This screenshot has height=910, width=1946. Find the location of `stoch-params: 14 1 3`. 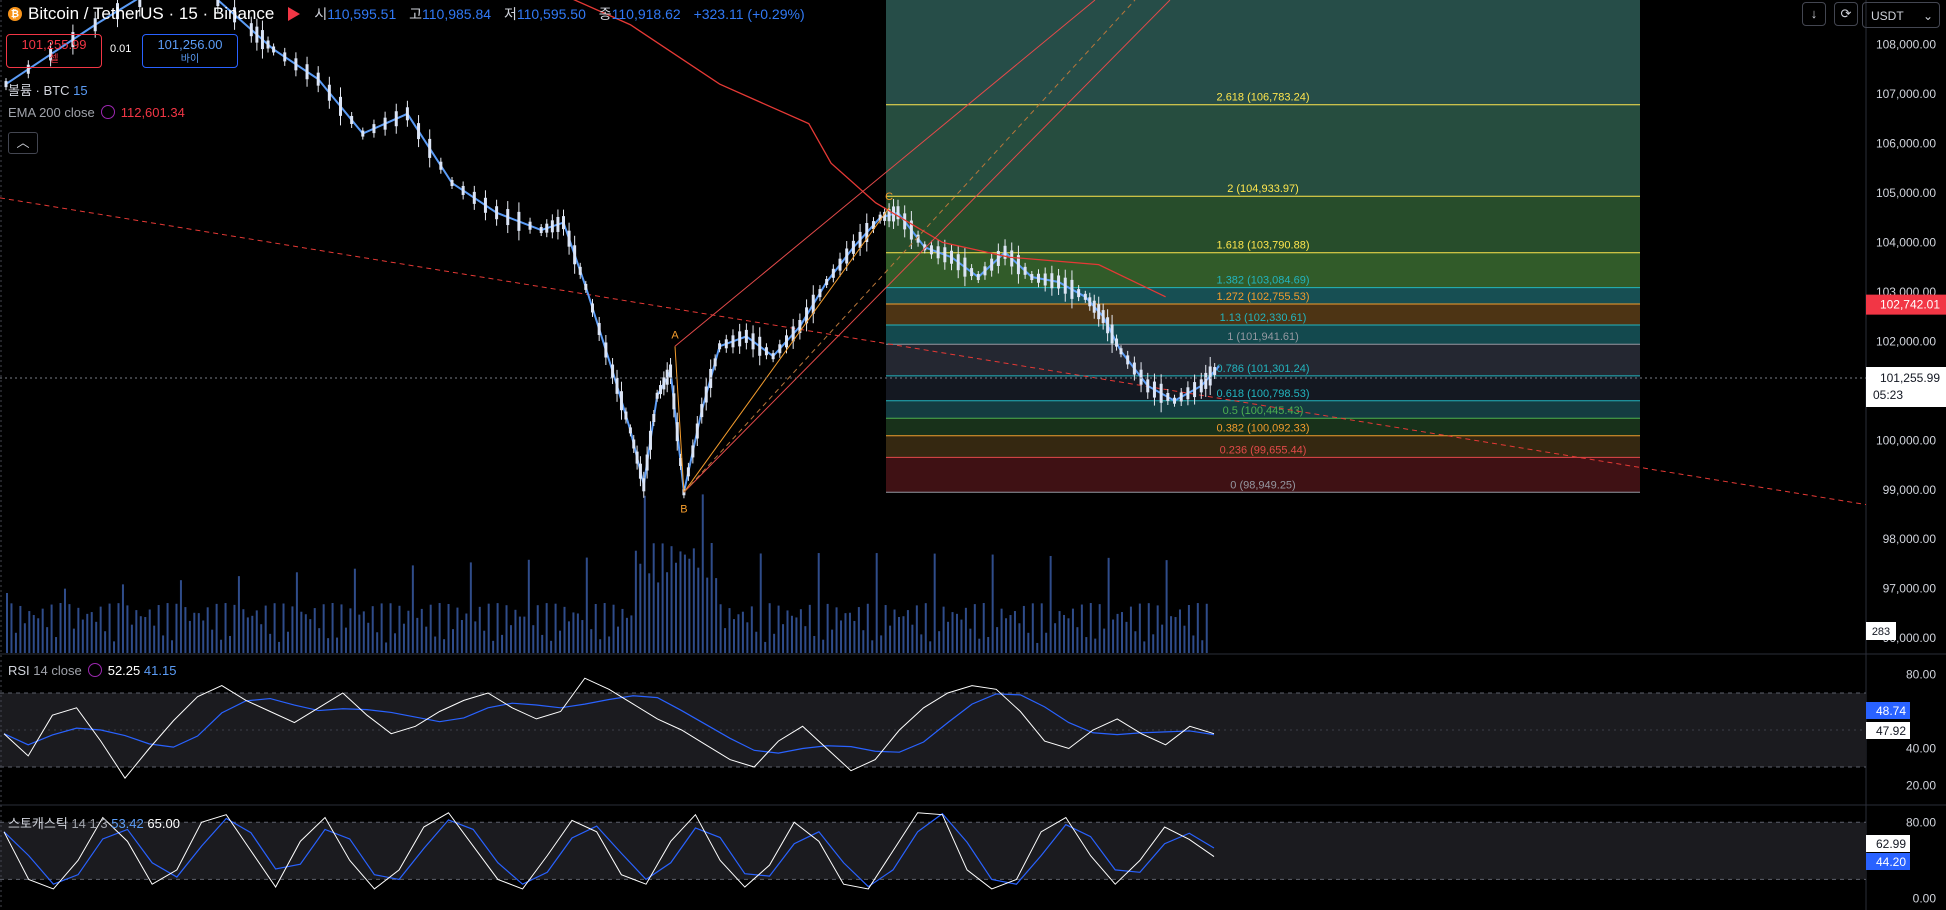

stoch-params: 14 1 3 is located at coordinates (89, 823).